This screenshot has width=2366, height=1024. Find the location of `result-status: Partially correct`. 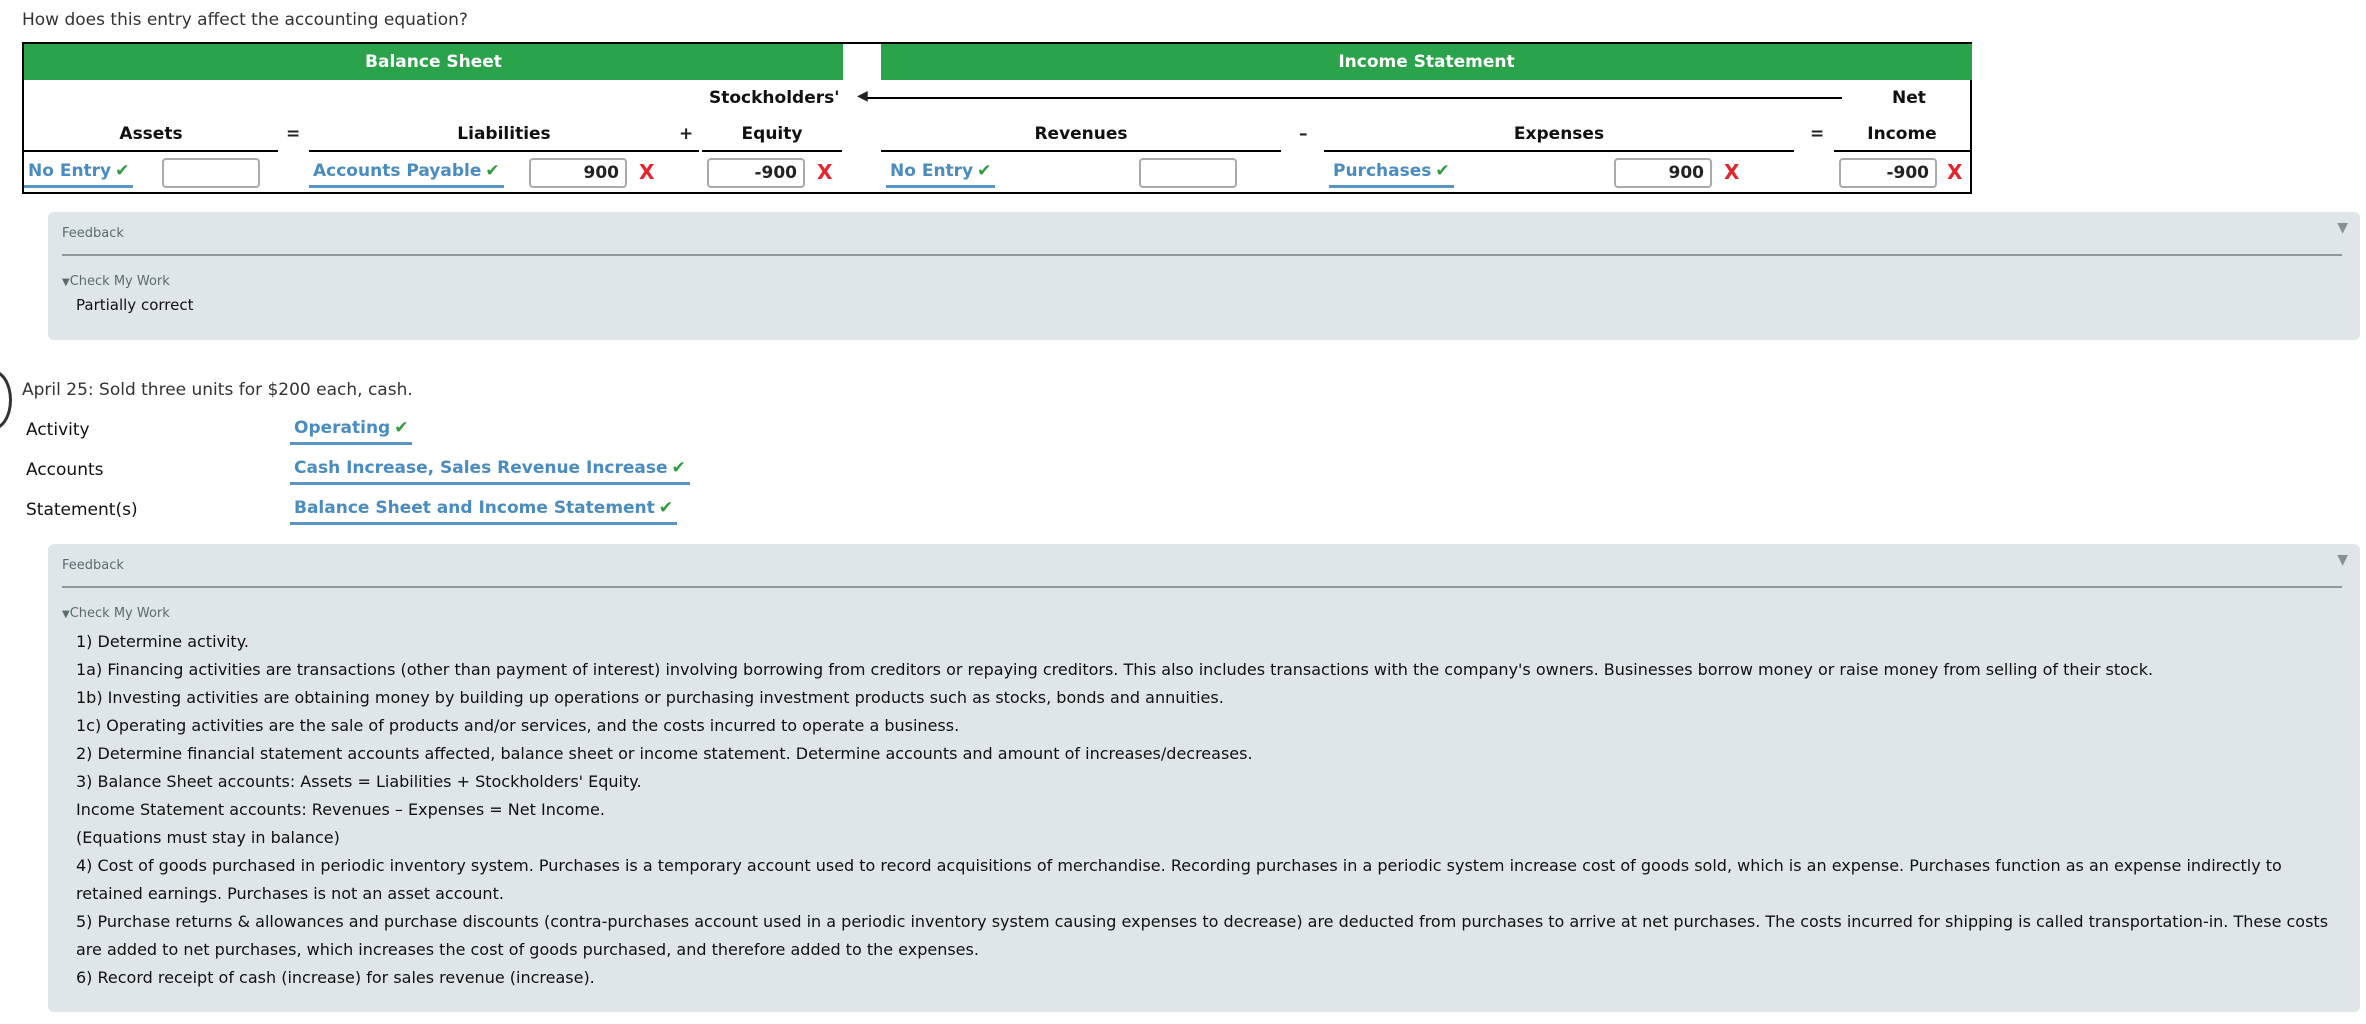

result-status: Partially correct is located at coordinates (135, 305).